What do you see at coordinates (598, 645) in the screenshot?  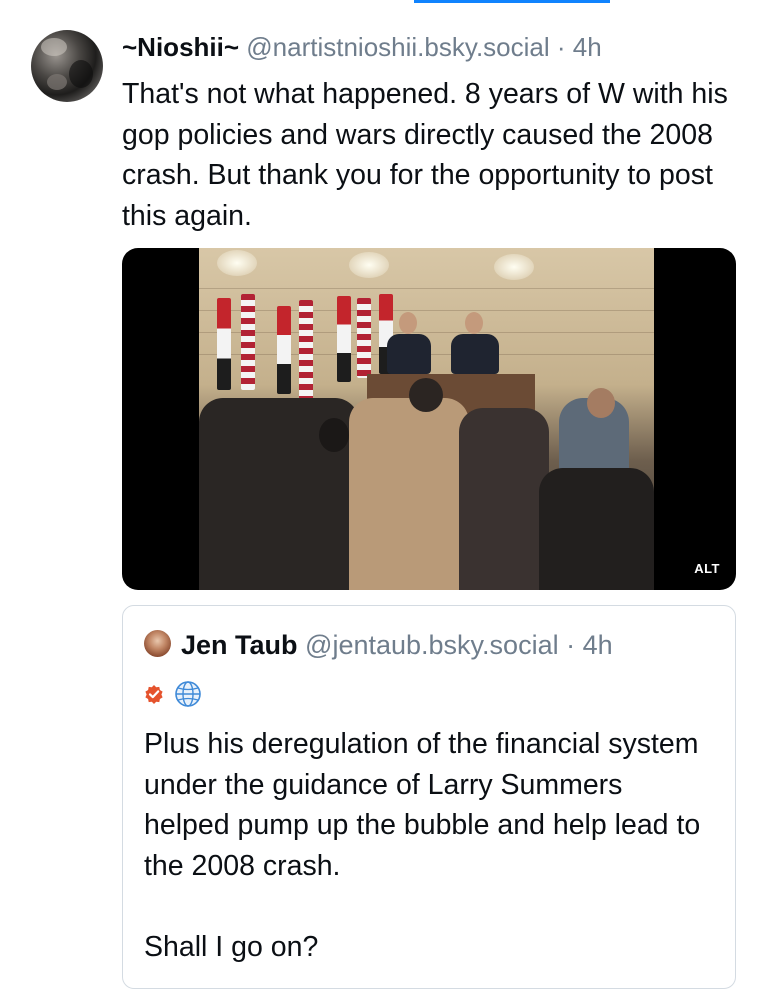 I see `quoted-post-timestamp: 4h` at bounding box center [598, 645].